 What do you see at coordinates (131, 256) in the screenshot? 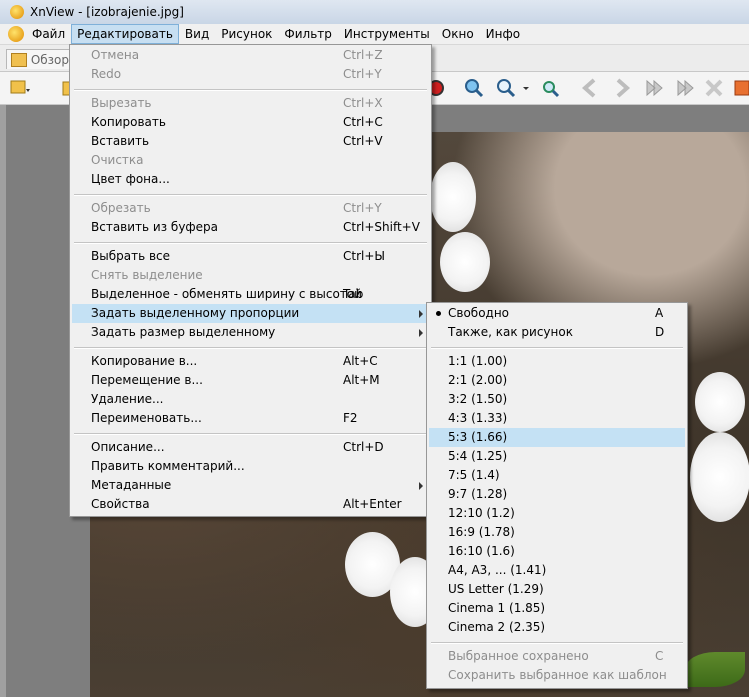
I see `menu-item-label: Выбрать все` at bounding box center [131, 256].